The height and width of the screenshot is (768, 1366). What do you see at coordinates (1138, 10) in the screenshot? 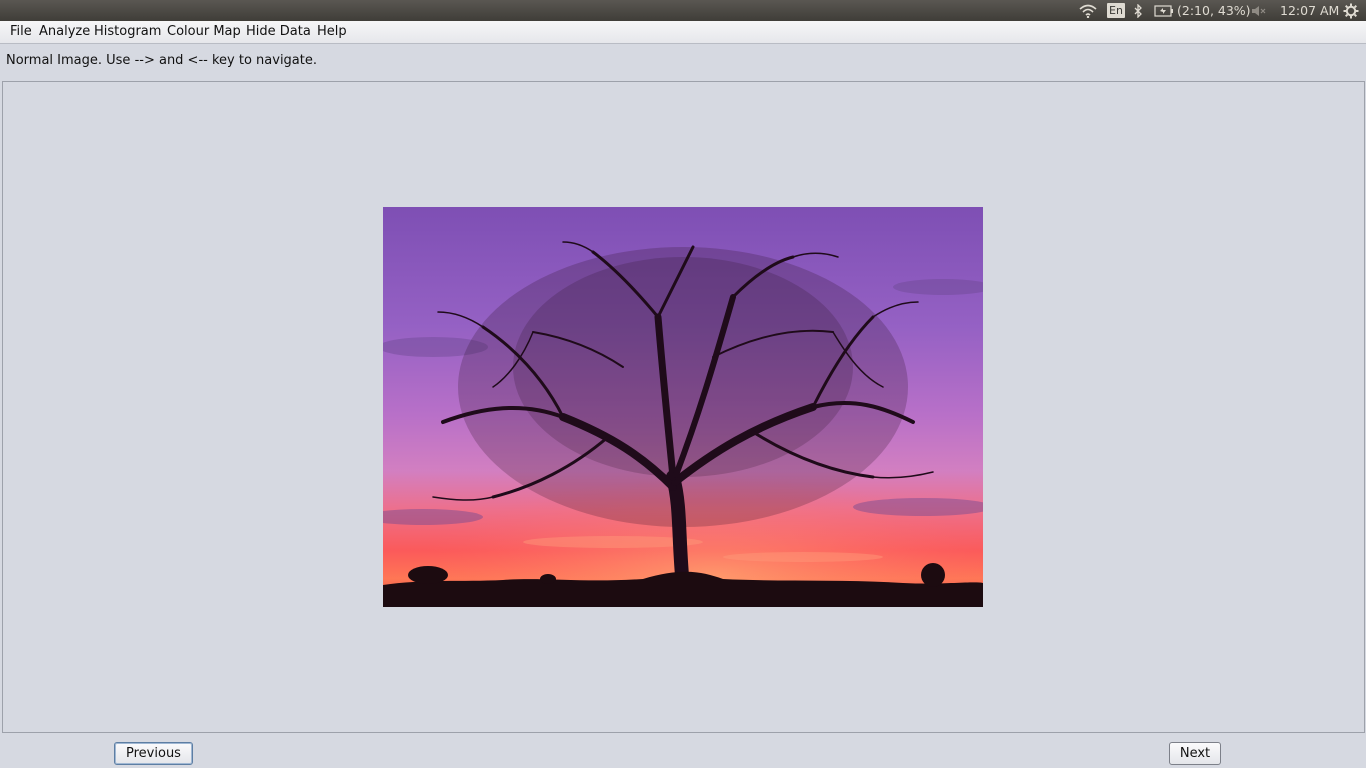
I see `bluetooth-icon` at bounding box center [1138, 10].